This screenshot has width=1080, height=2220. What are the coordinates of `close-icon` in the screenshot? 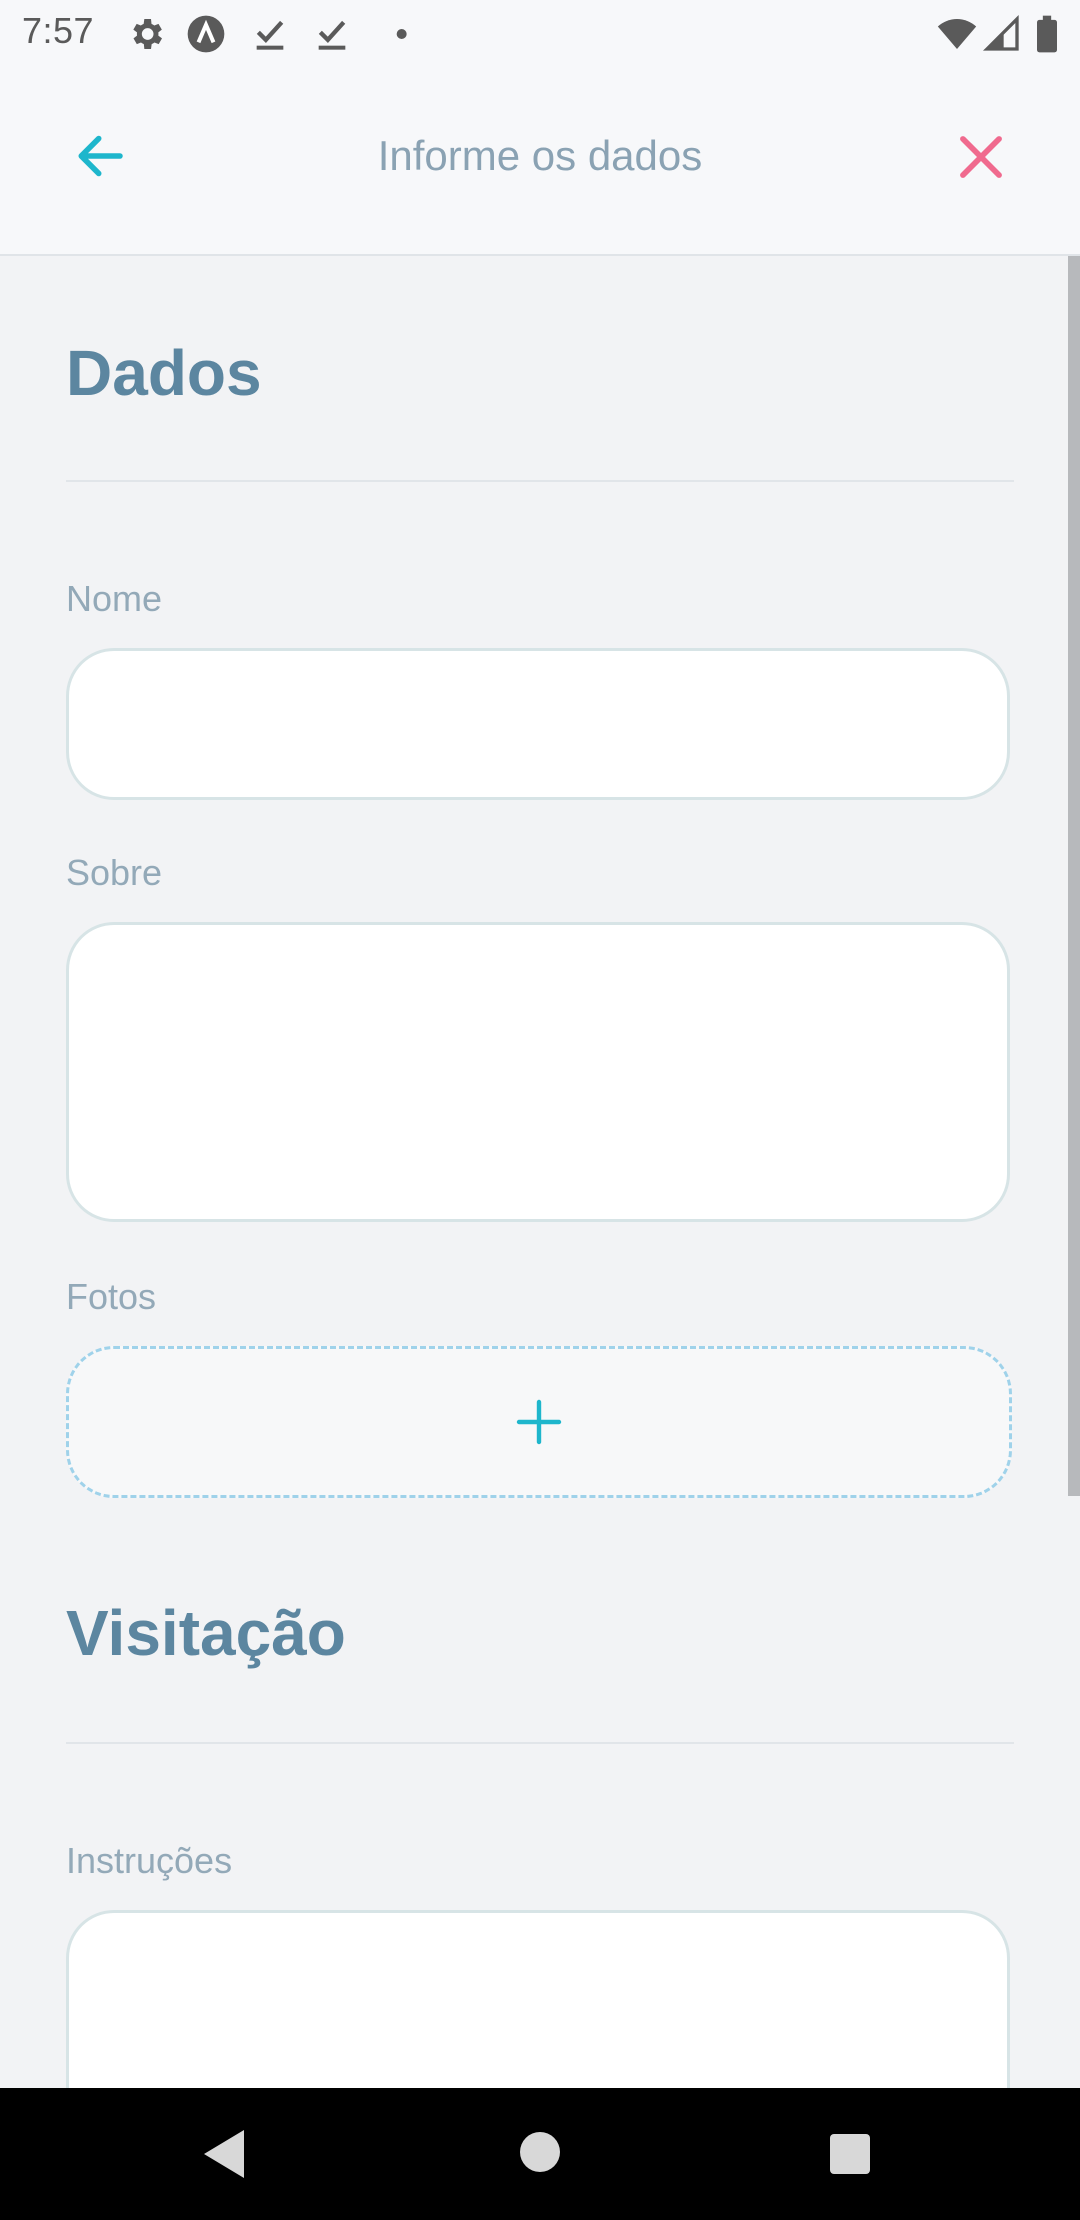 It's located at (981, 157).